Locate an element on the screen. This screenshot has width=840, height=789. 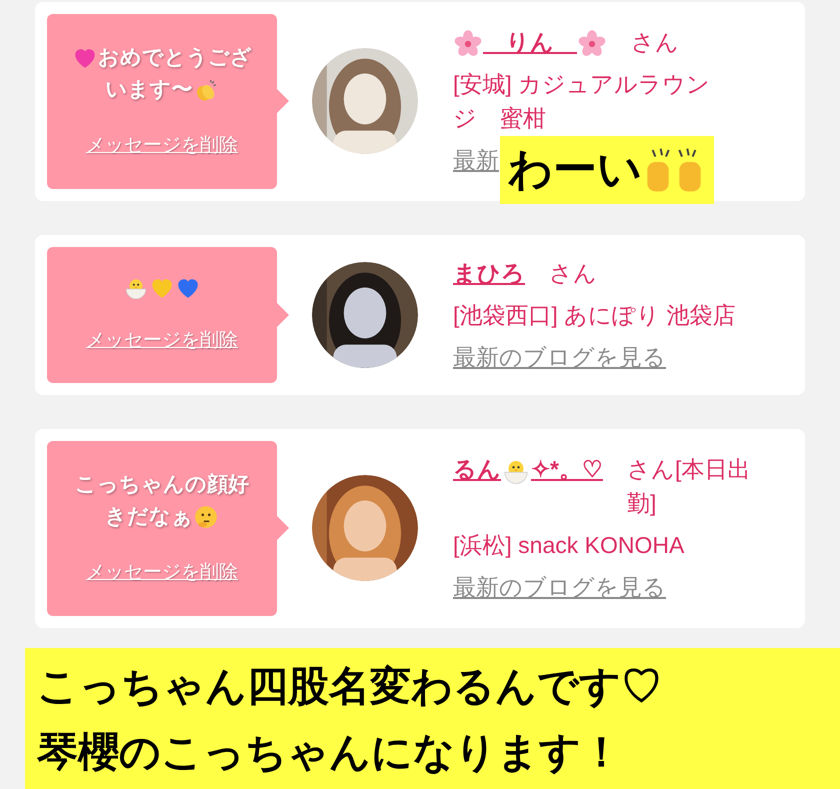
message-text: きだなぁ is located at coordinates (149, 517).